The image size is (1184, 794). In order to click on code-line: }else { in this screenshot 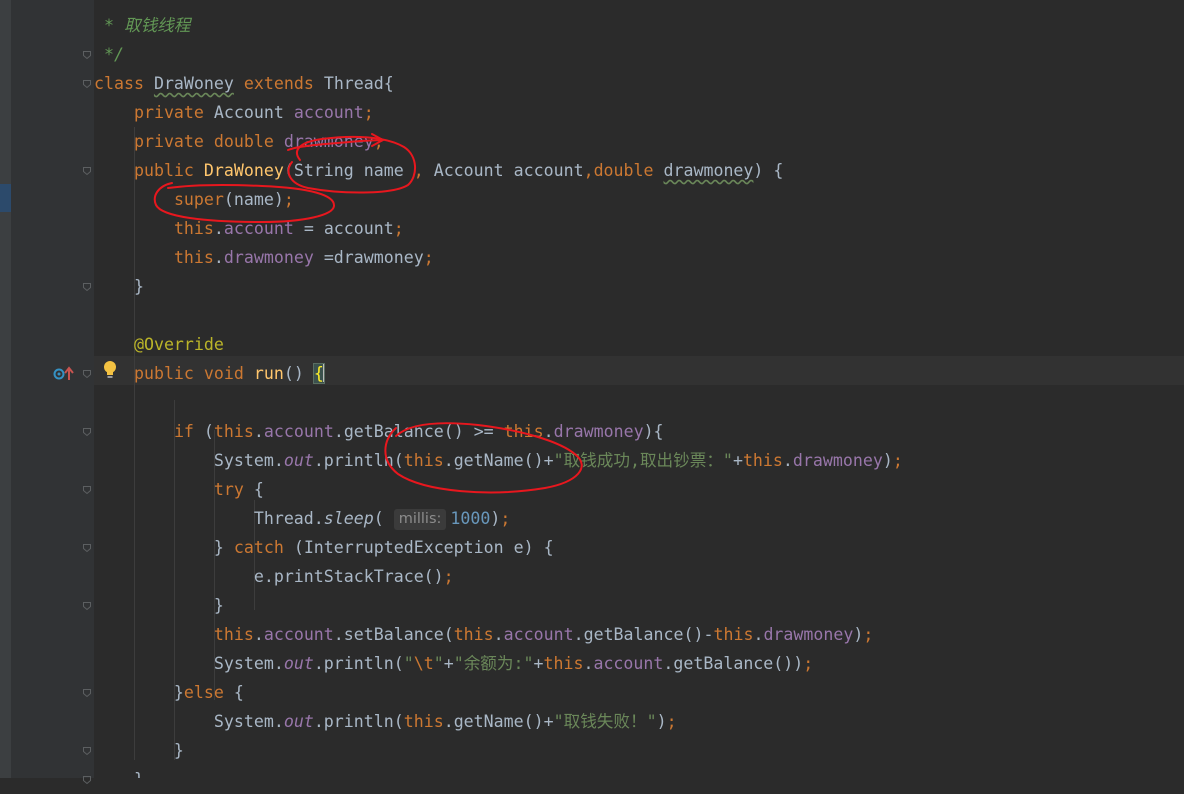, I will do `click(169, 692)`.